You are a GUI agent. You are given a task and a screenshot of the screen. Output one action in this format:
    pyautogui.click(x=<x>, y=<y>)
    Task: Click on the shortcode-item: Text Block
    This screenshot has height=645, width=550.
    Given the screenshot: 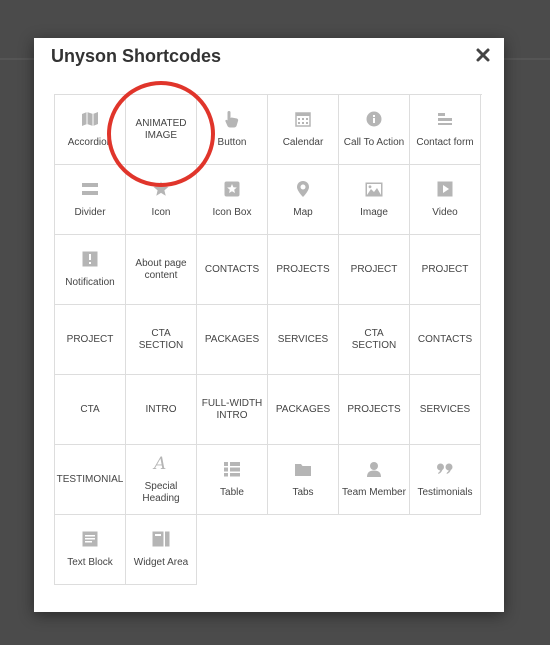 What is the action you would take?
    pyautogui.click(x=90, y=550)
    